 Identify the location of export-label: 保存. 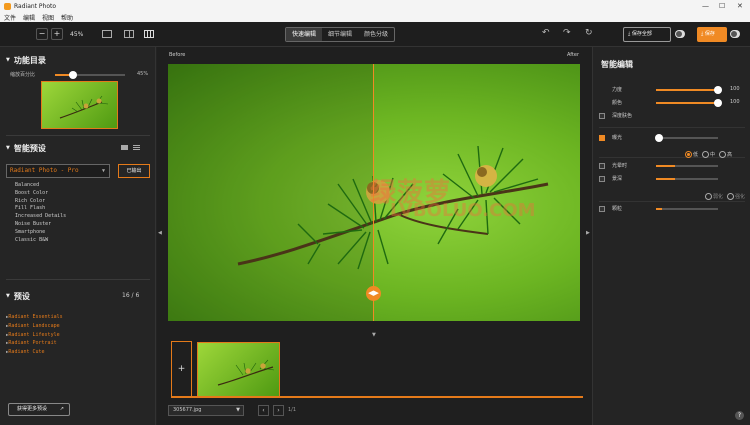
(709, 34).